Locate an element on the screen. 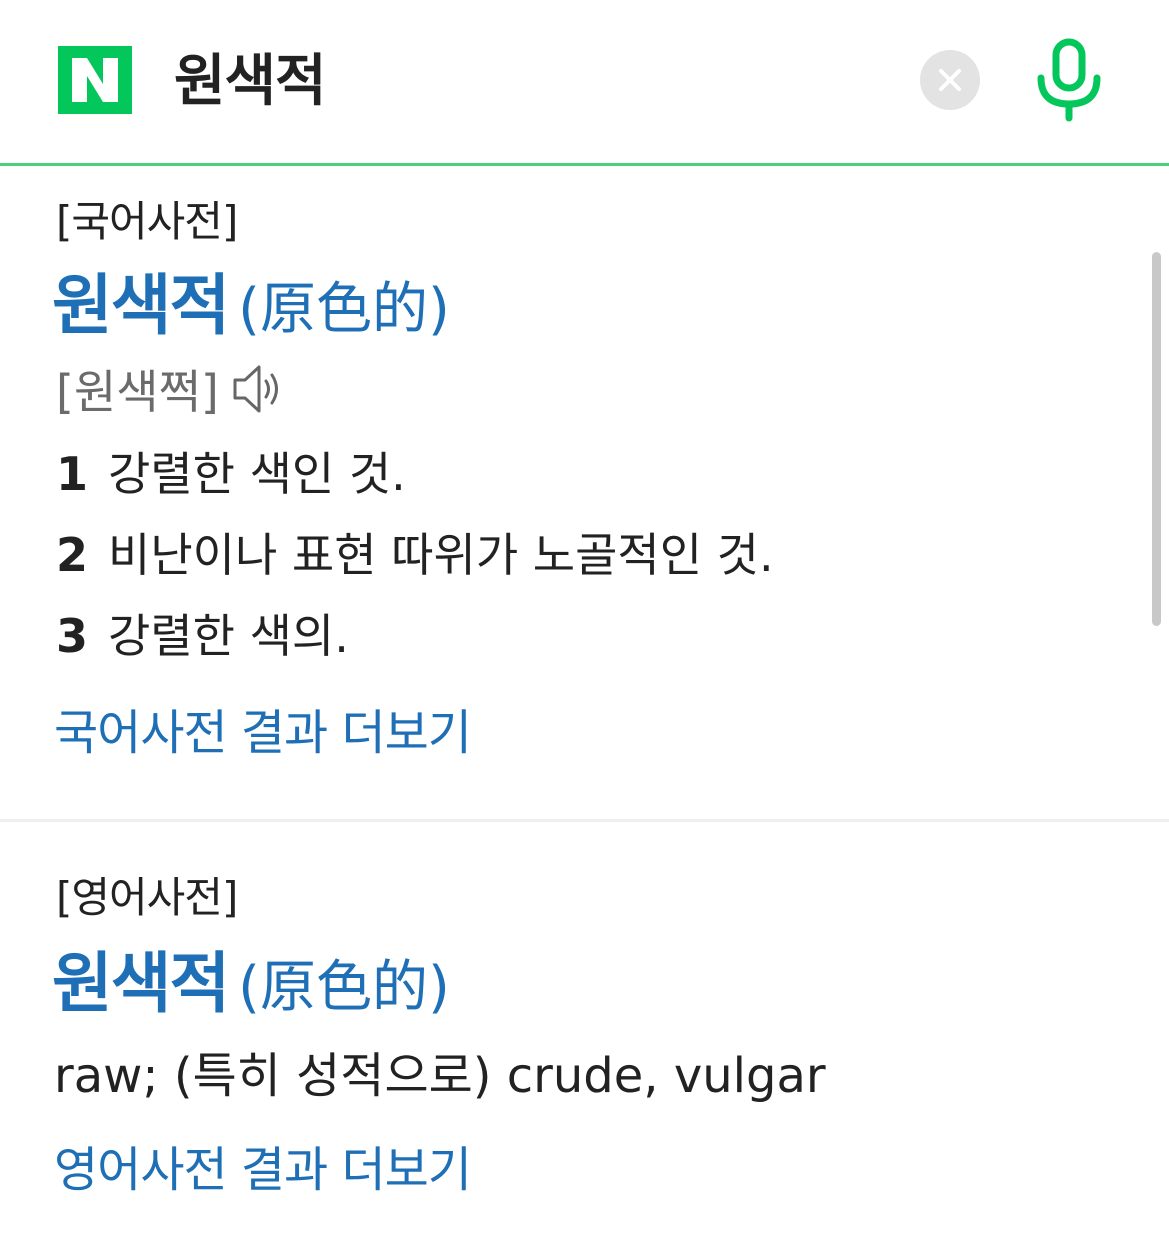 This screenshot has width=1169, height=1259. definition-item: 1 강렬한 색인 것. is located at coordinates (231, 474).